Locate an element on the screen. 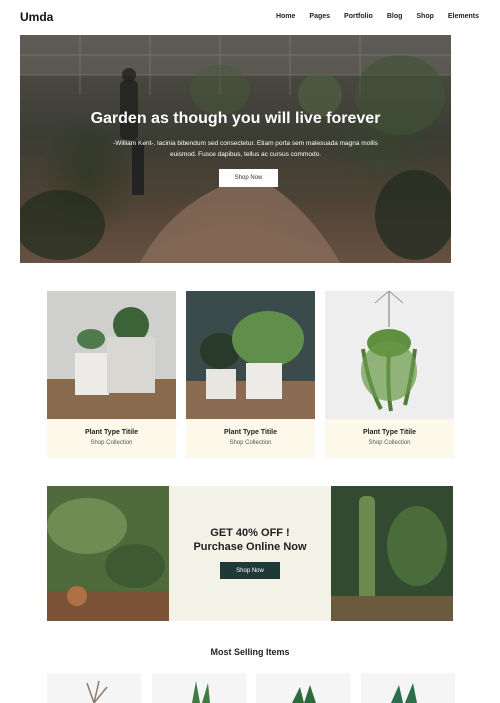 The image size is (500, 703). nav-elements: Elements is located at coordinates (463, 16).